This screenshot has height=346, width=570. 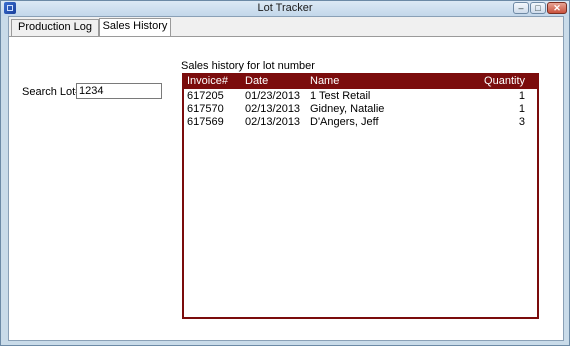 What do you see at coordinates (205, 109) in the screenshot?
I see `cell-invoice: 617570` at bounding box center [205, 109].